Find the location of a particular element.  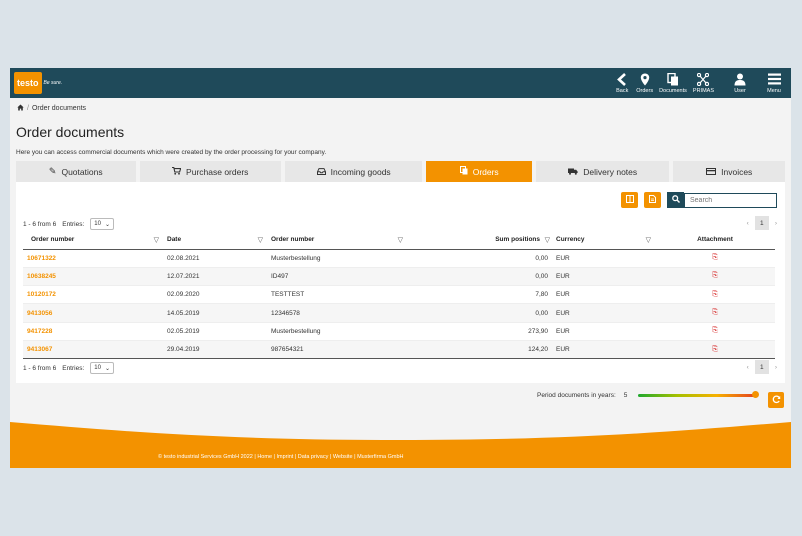

table-info-top: 1 - 6 from 6 Entries: 10 ⌄ is located at coordinates (68, 224).